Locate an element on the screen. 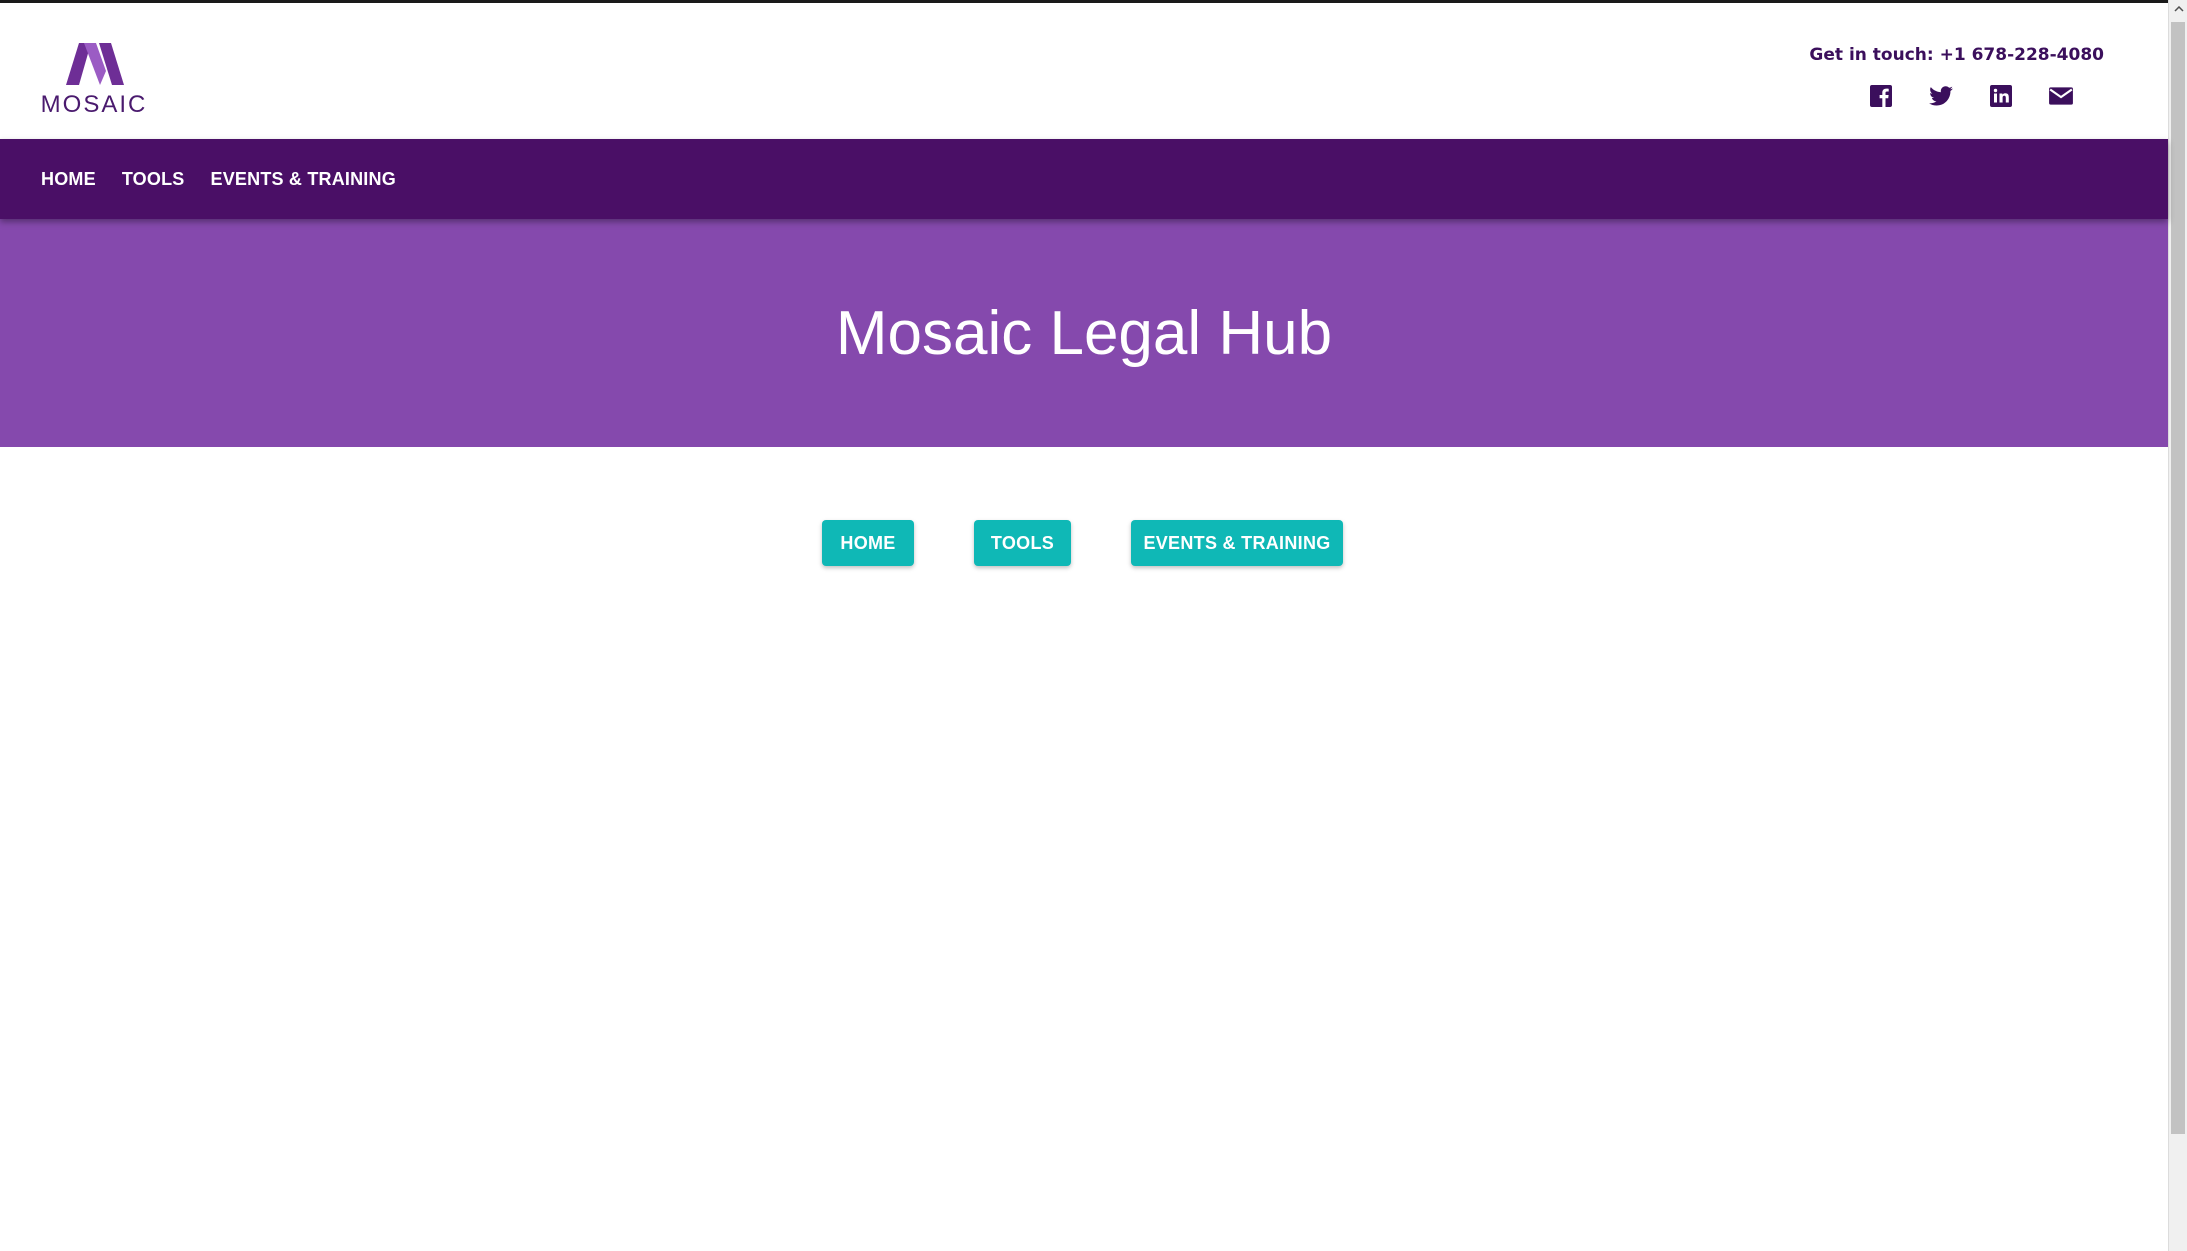  mosaic-logo-mark-icon is located at coordinates (95, 64).